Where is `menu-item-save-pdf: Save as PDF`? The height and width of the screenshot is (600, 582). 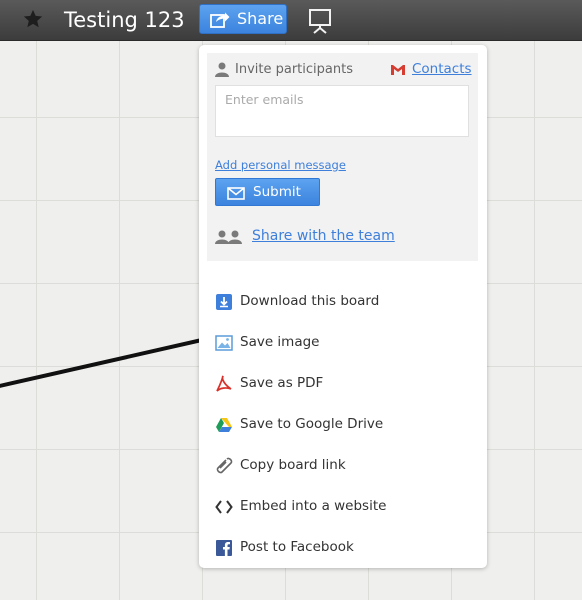
menu-item-save-pdf: Save as PDF is located at coordinates (342, 383).